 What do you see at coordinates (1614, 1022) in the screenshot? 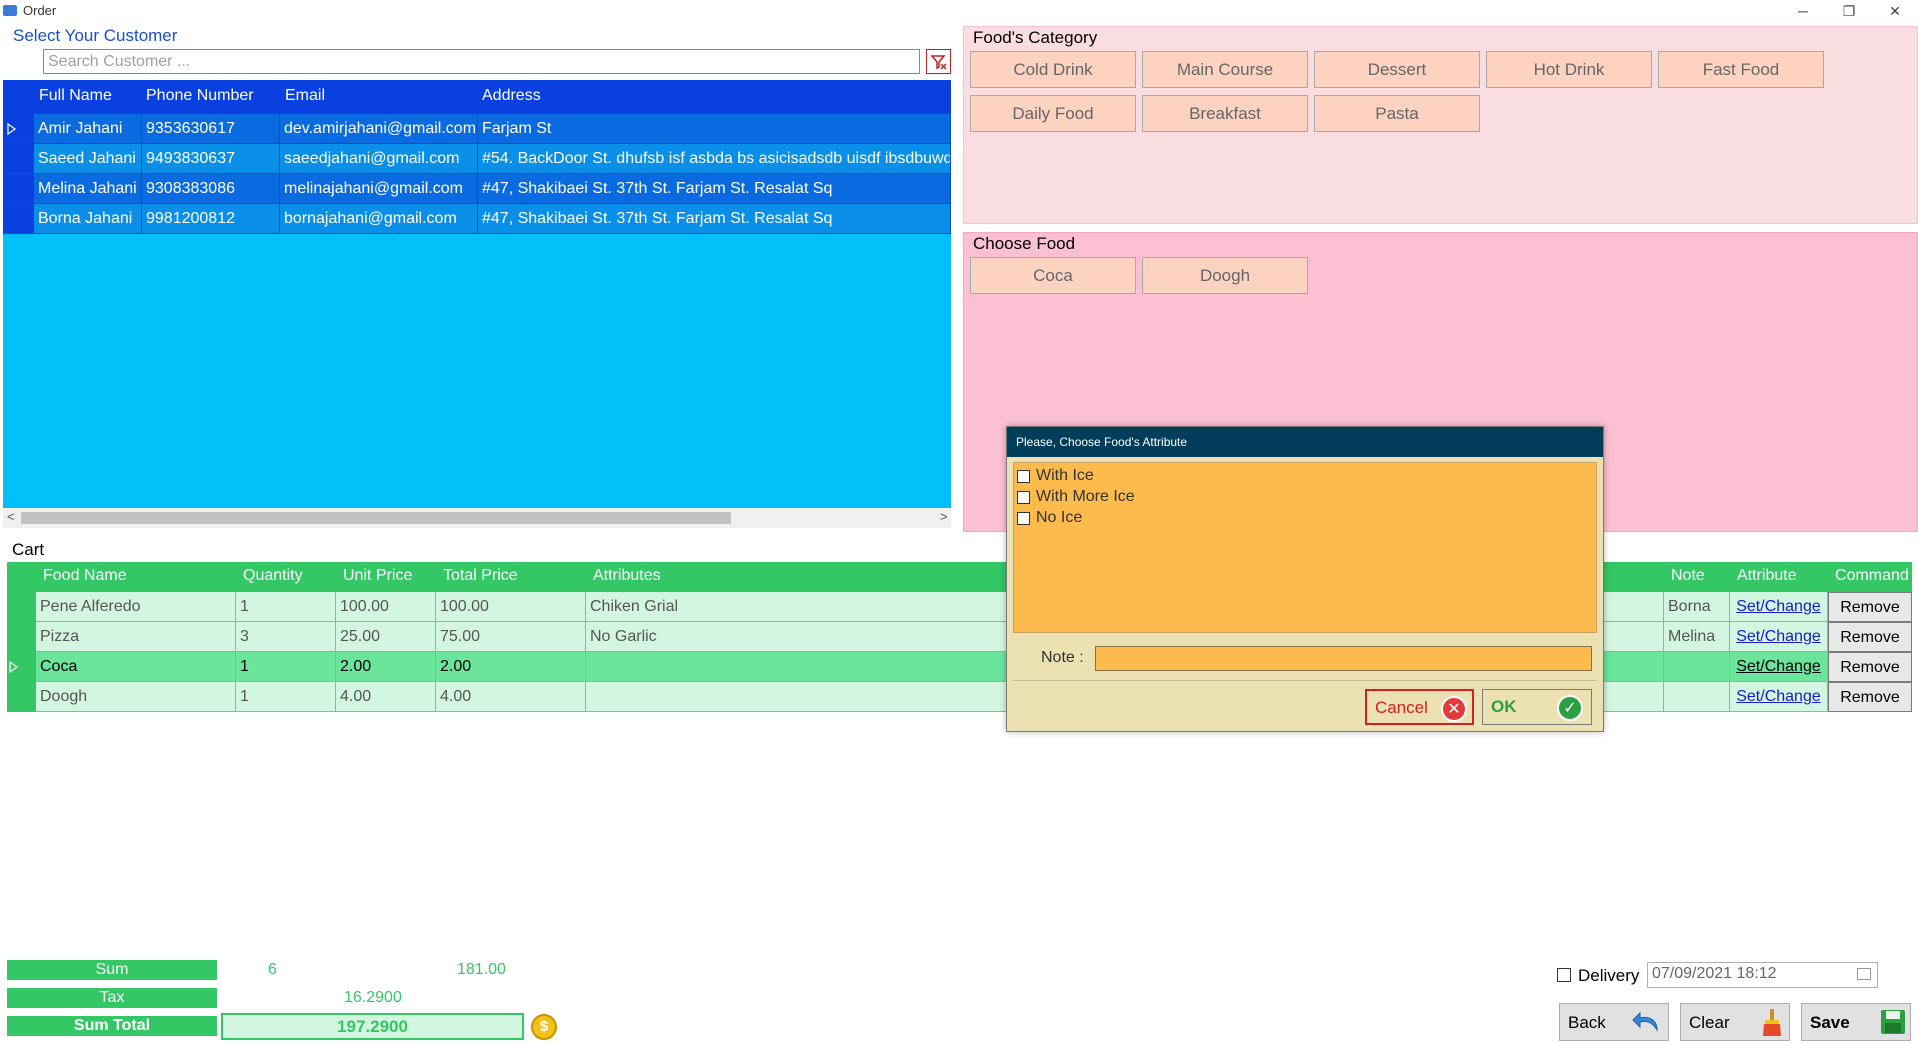
I see `back-button: Back` at bounding box center [1614, 1022].